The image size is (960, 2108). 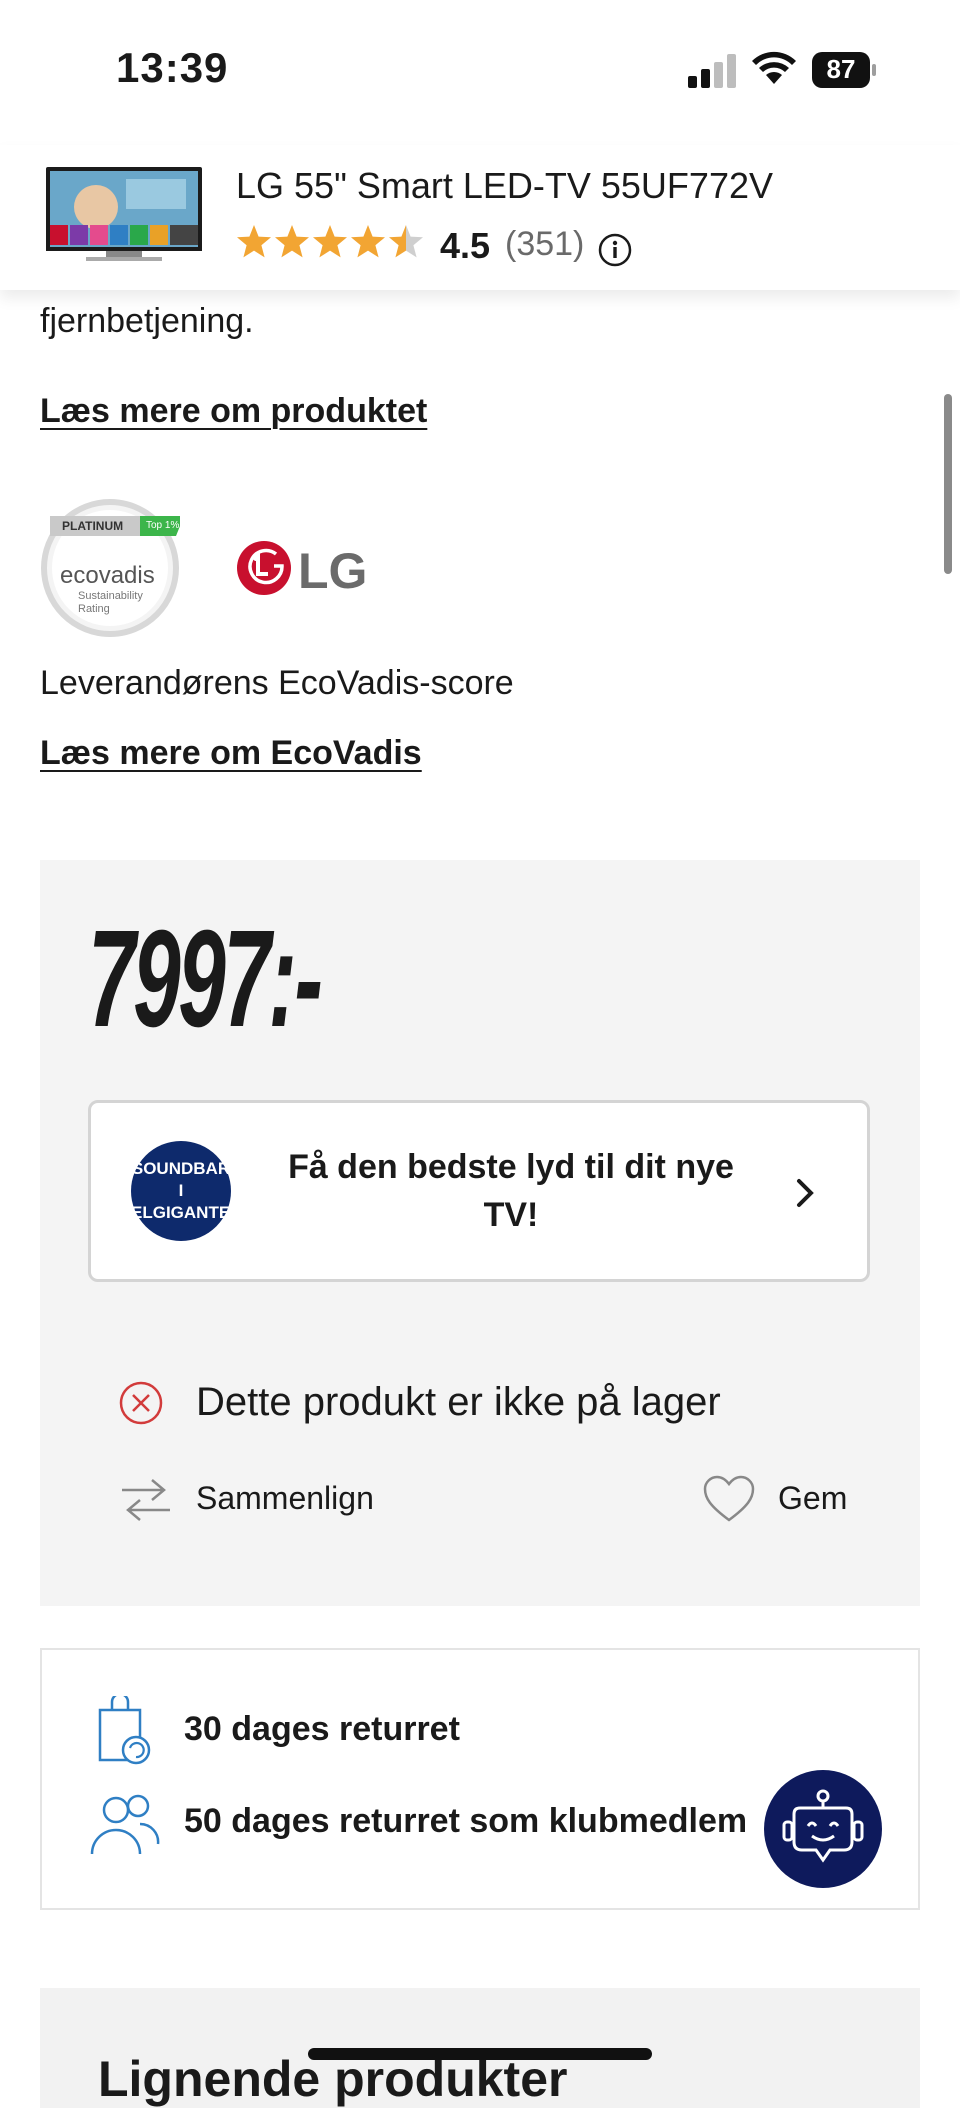 What do you see at coordinates (712, 71) in the screenshot?
I see `cellular-signal-icon` at bounding box center [712, 71].